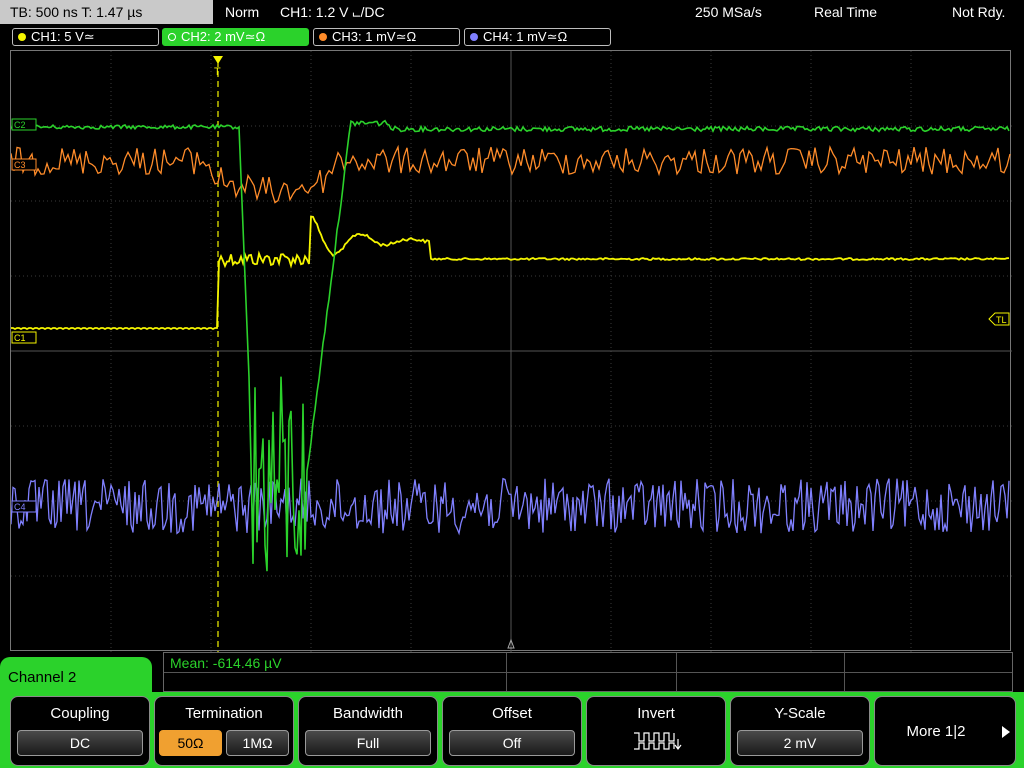 This screenshot has width=1024, height=768. What do you see at coordinates (226, 663) in the screenshot?
I see `mean-measurement: Mean: -614.46 µV` at bounding box center [226, 663].